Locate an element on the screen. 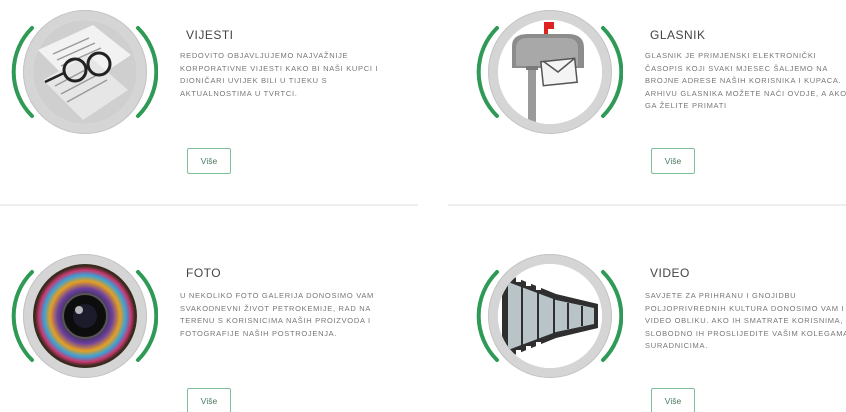 This screenshot has width=846, height=412. card-title: GLASNIK is located at coordinates (678, 35).